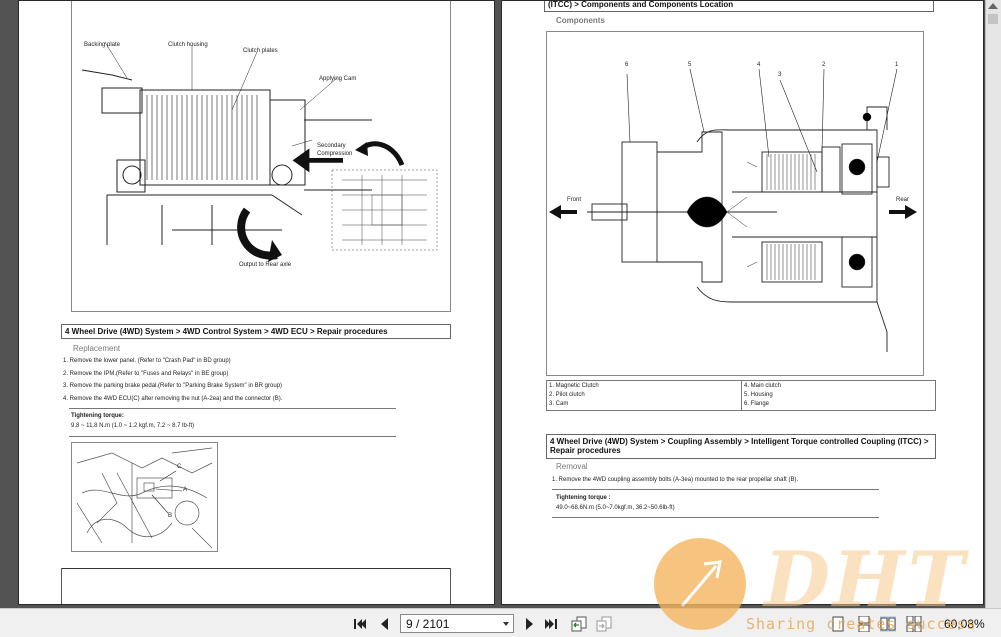 The height and width of the screenshot is (637, 1001). Describe the element at coordinates (506, 624) in the screenshot. I see `page-dropdown-arrow-icon` at that location.